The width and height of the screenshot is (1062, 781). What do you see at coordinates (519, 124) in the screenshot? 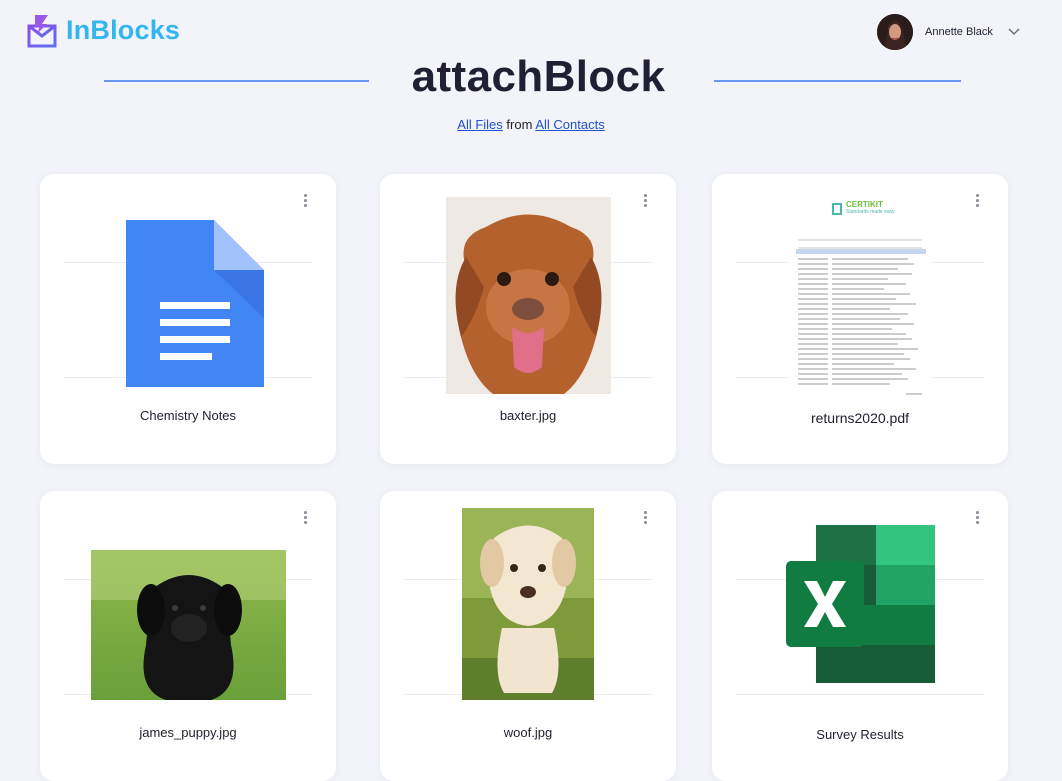
I see `breadcrumb-separator: from` at bounding box center [519, 124].